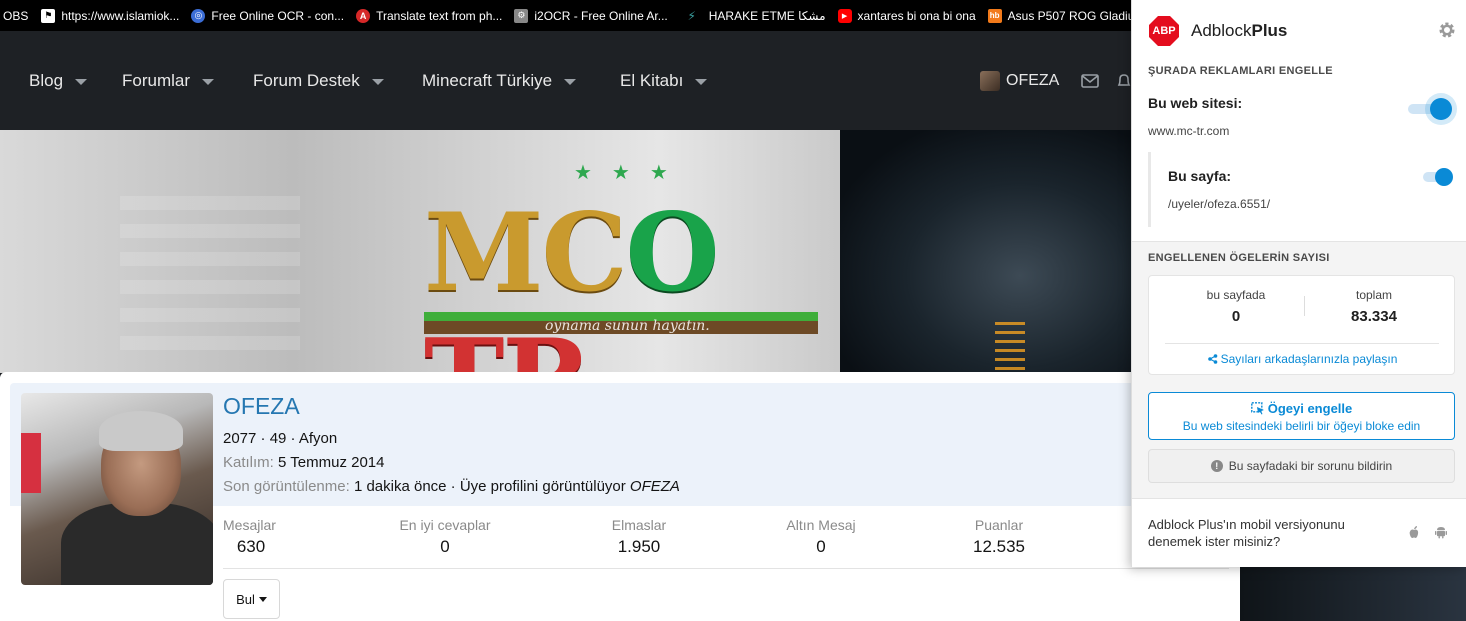 This screenshot has height=621, width=1466. I want to click on profile-username: OFEZA, so click(261, 406).